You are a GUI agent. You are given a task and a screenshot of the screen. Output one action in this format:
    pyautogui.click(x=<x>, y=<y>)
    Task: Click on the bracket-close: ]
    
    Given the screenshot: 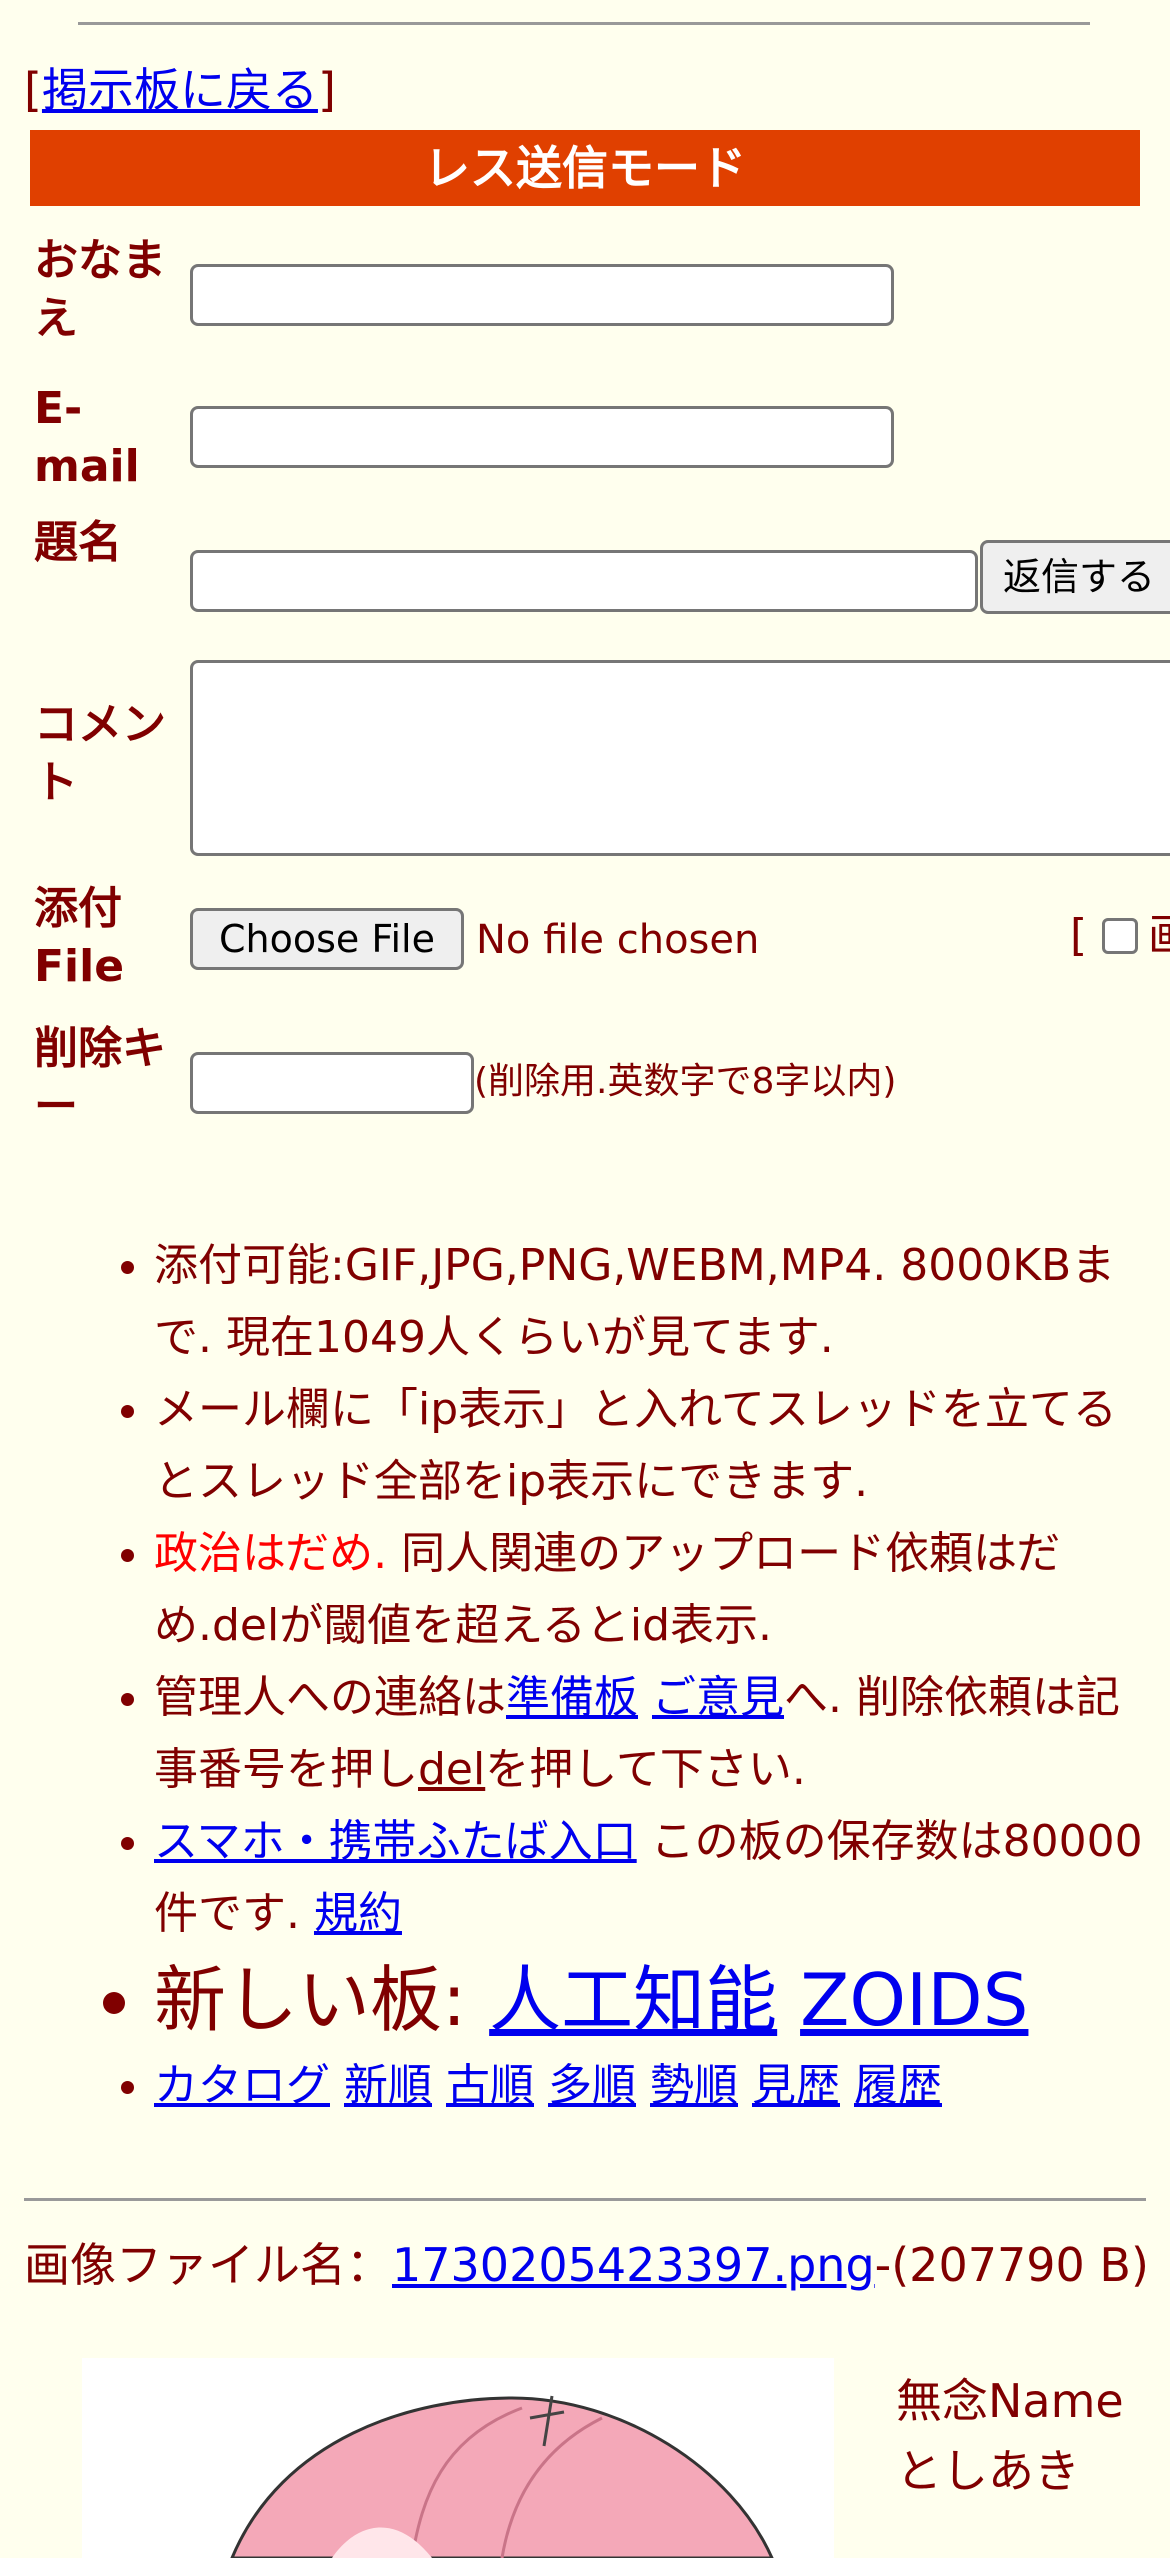 What is the action you would take?
    pyautogui.click(x=326, y=90)
    